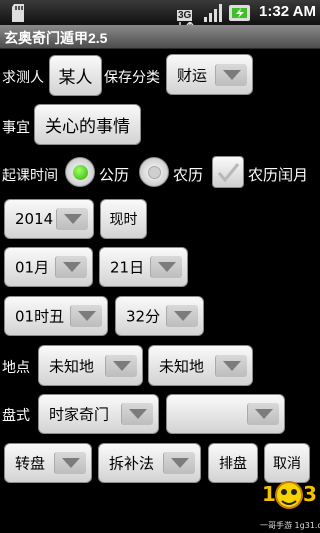 This screenshot has height=533, width=320. What do you see at coordinates (160, 37) in the screenshot?
I see `app-title-bar: 玄奥奇门遁甲2.5` at bounding box center [160, 37].